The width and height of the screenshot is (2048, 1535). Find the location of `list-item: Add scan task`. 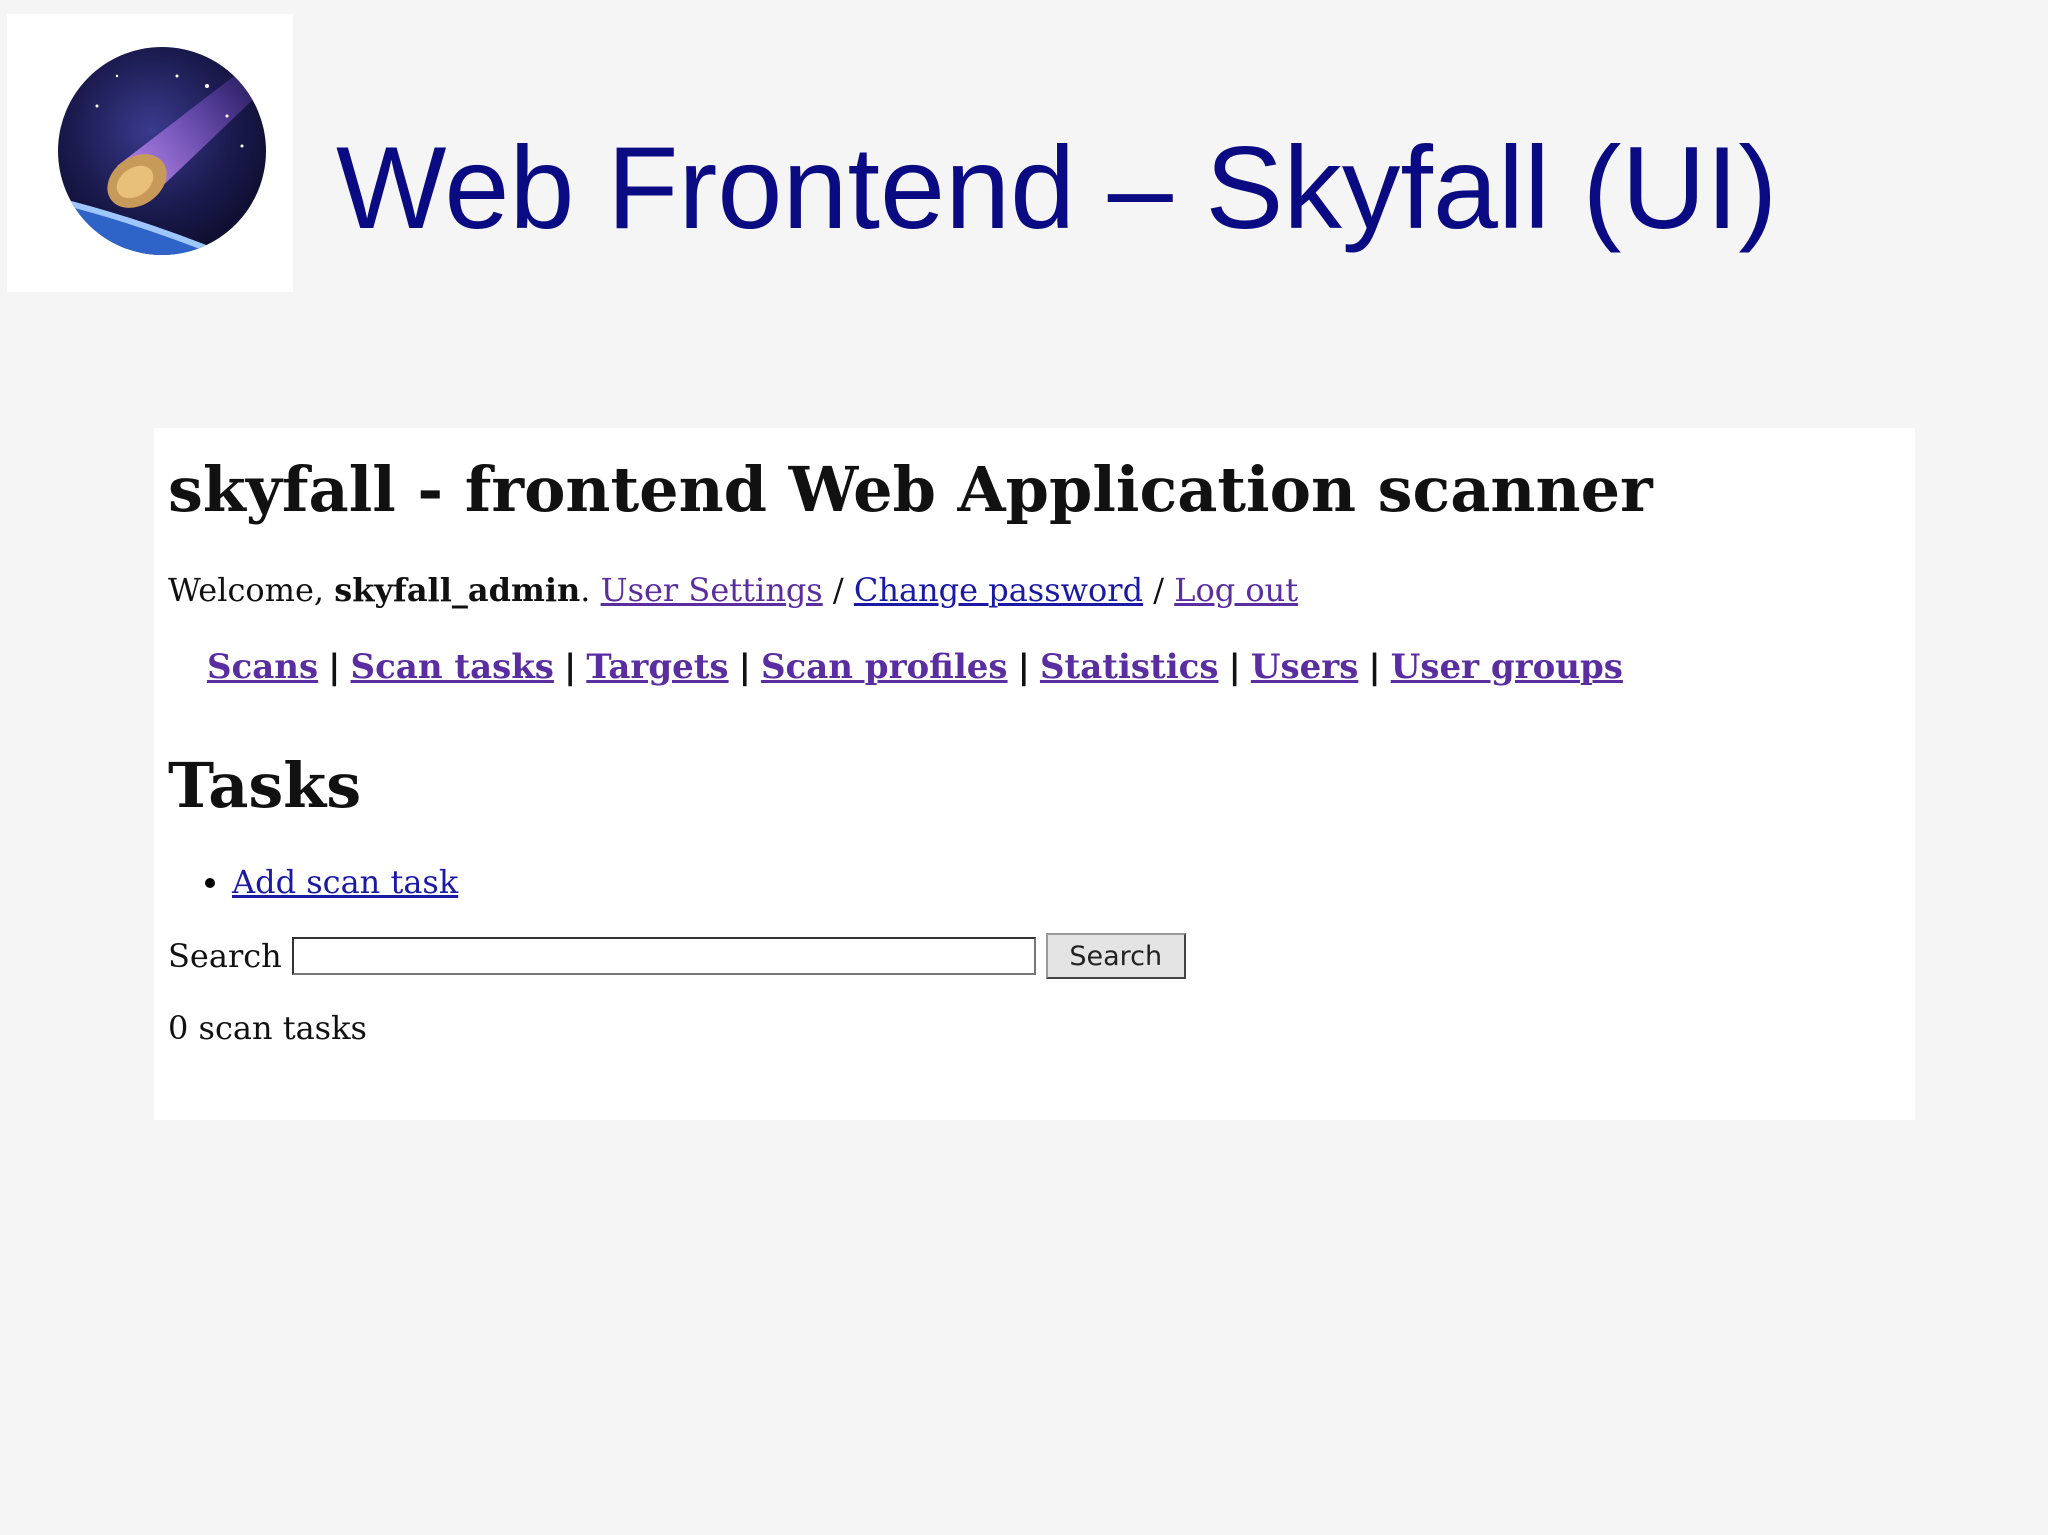

list-item: Add scan task is located at coordinates (345, 882).